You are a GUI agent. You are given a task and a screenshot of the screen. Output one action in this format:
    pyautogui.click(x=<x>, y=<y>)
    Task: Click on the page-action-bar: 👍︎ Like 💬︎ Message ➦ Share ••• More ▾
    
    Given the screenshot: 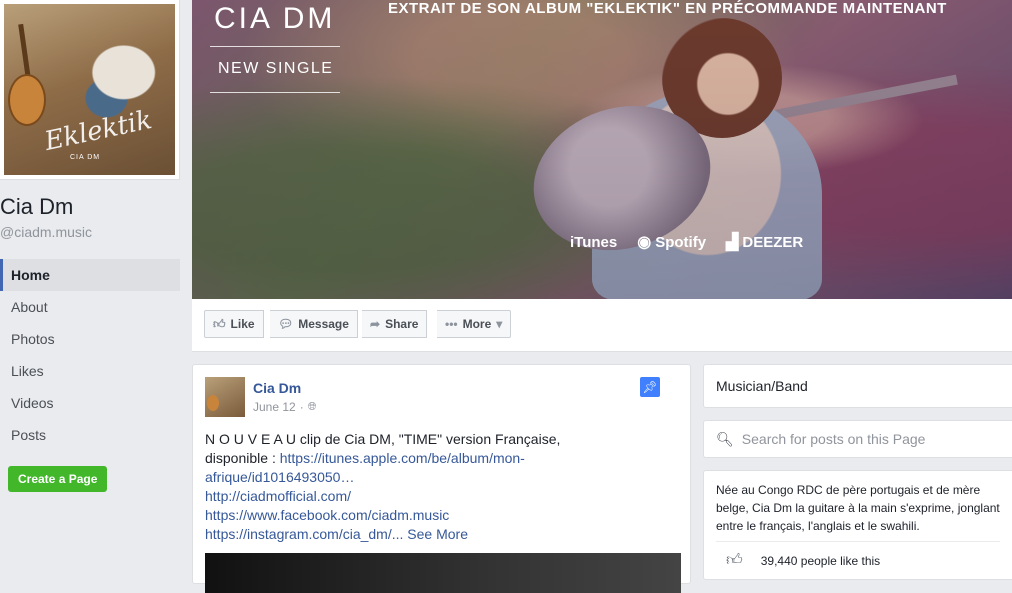 What is the action you would take?
    pyautogui.click(x=602, y=325)
    